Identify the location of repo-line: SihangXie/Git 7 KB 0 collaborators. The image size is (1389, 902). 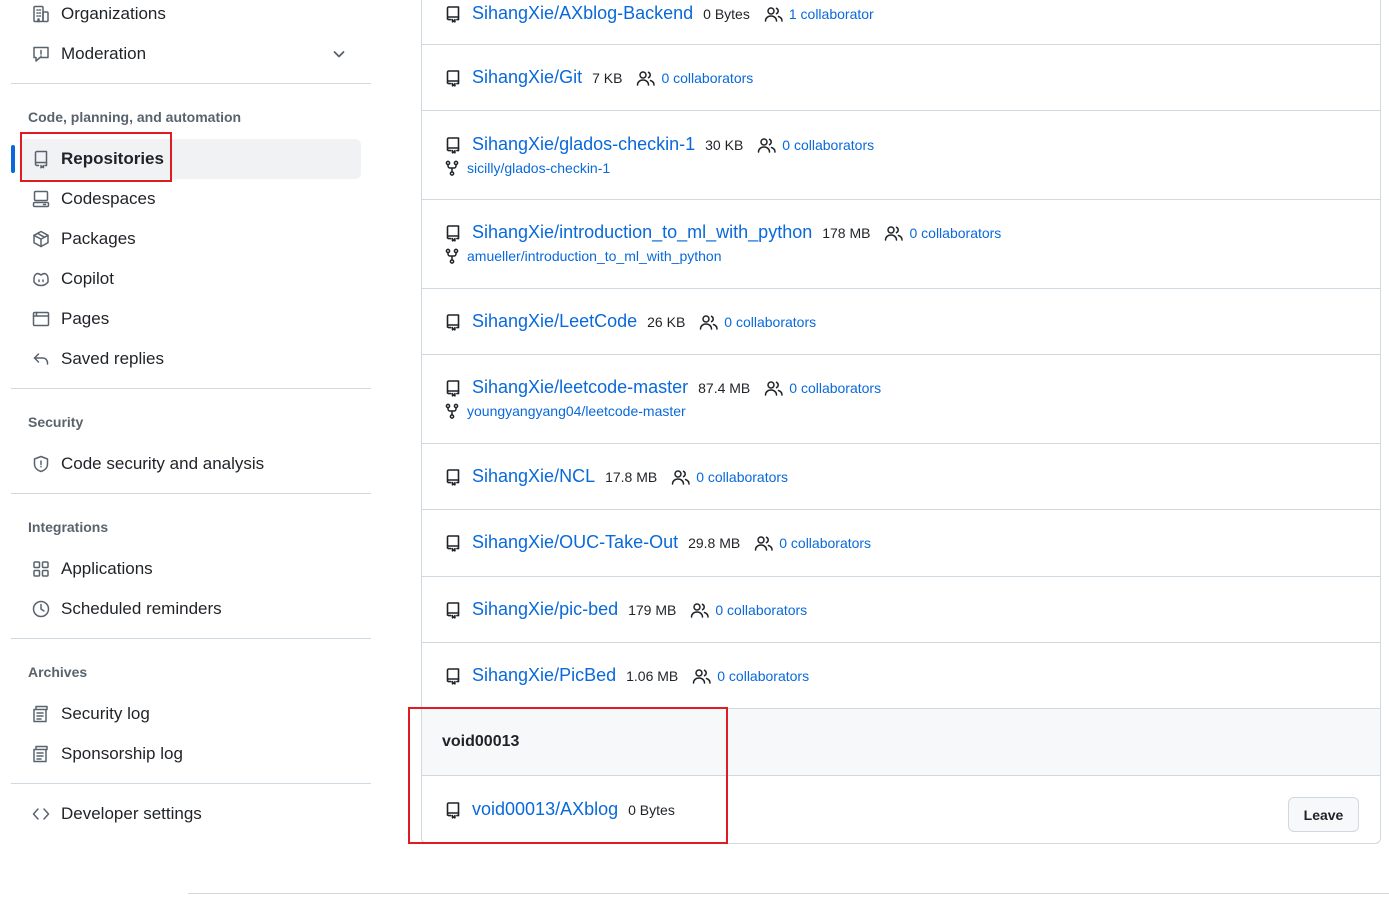
(598, 77).